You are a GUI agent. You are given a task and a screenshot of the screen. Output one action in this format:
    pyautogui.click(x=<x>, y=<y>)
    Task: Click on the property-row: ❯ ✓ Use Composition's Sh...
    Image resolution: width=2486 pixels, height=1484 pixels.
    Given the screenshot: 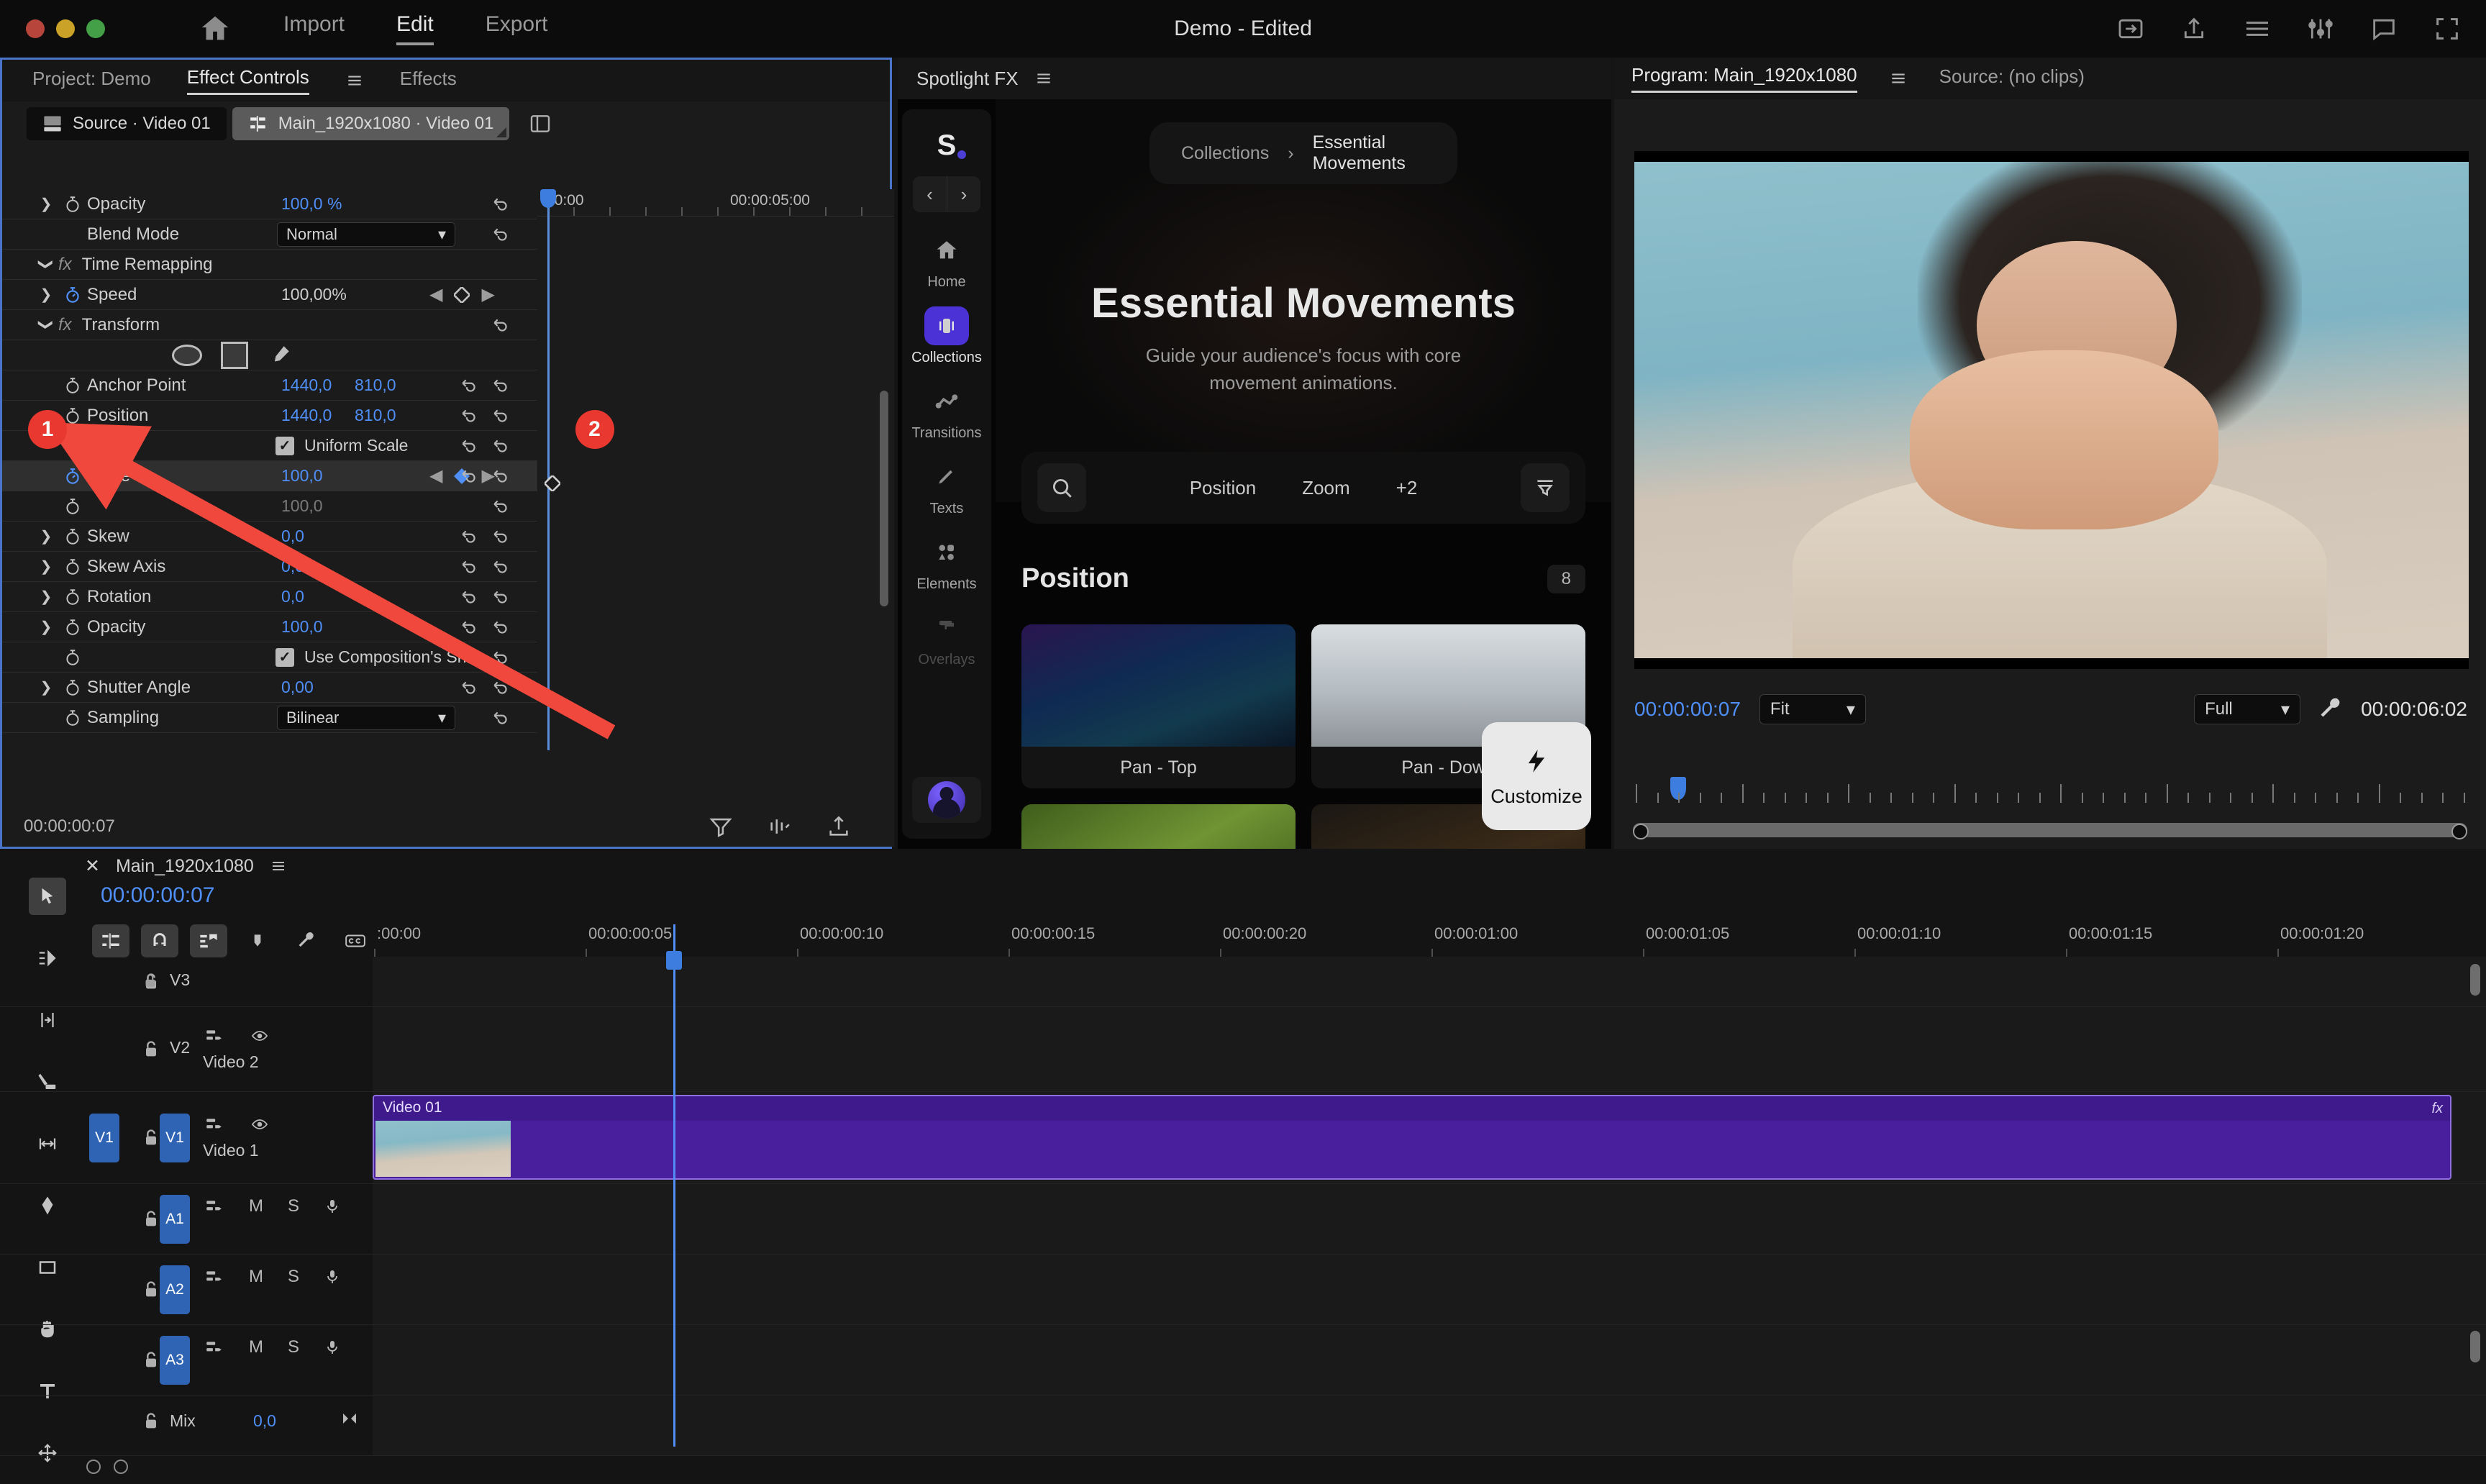 What is the action you would take?
    pyautogui.click(x=269, y=657)
    